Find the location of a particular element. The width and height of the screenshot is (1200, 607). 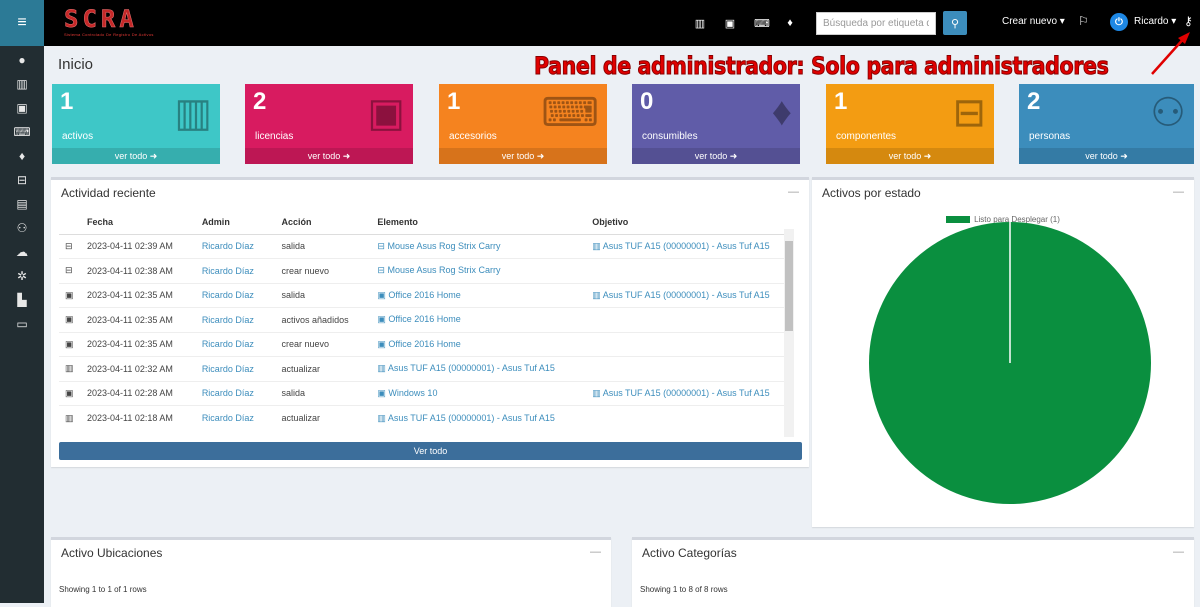

tile-personas: 2 personas ⚇ ver todo ➜ is located at coordinates (1106, 124).